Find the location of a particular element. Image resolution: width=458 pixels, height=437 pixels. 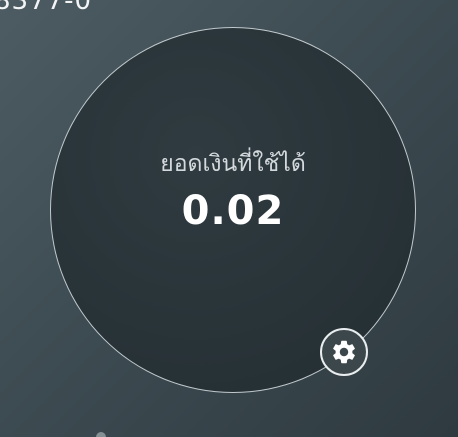

settings-button is located at coordinates (344, 352).